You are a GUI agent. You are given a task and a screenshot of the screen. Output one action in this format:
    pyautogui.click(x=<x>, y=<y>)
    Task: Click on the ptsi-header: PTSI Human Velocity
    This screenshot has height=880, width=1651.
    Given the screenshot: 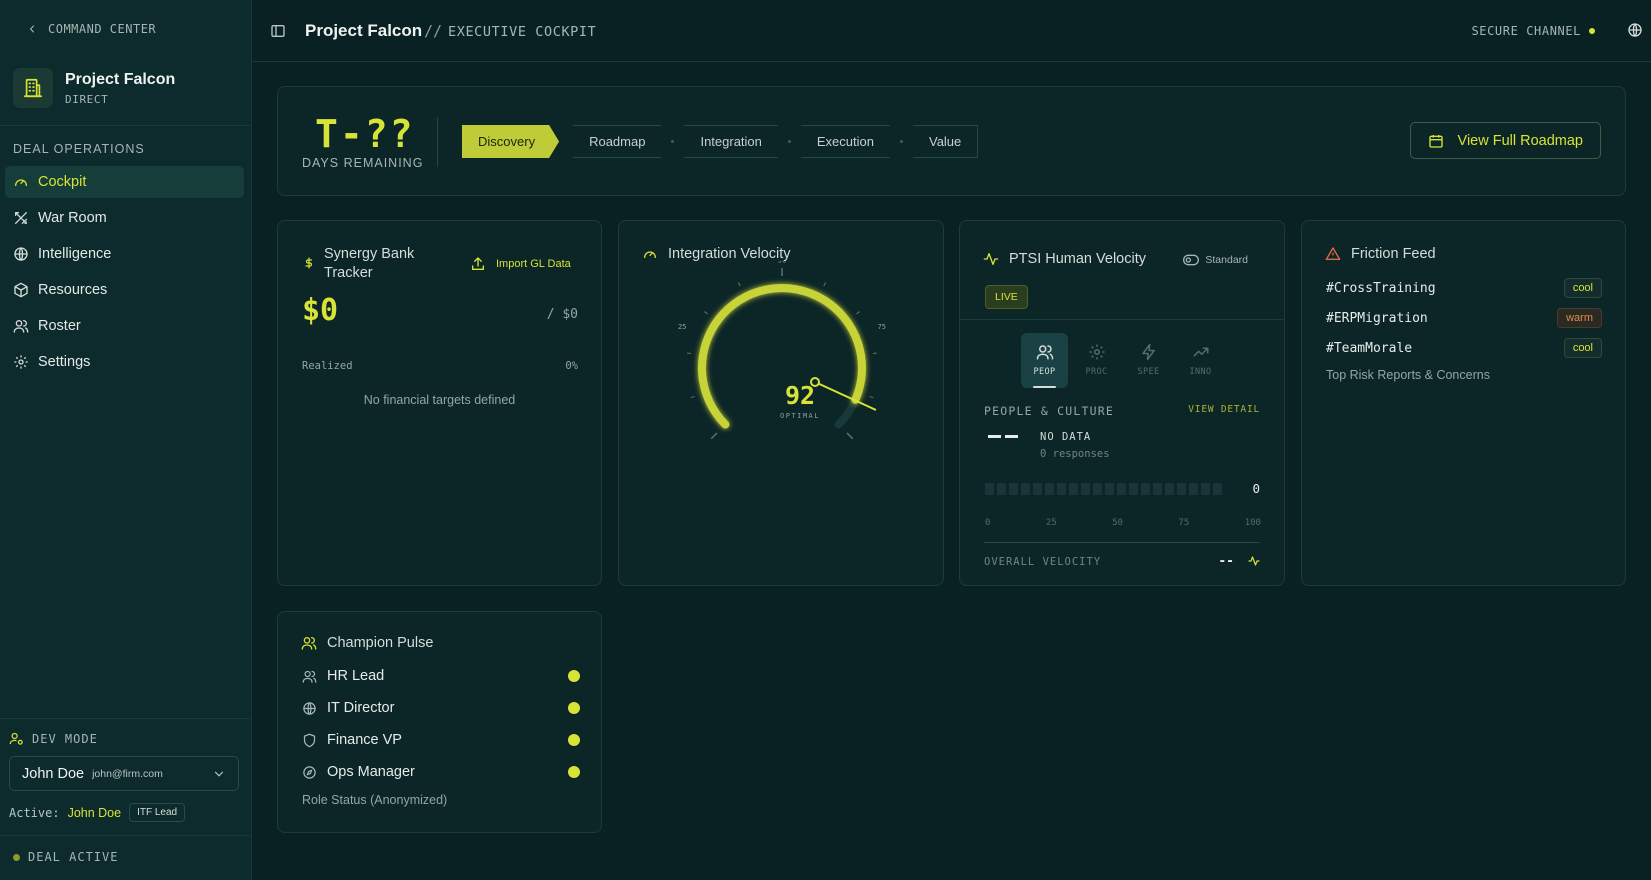 What is the action you would take?
    pyautogui.click(x=1064, y=259)
    